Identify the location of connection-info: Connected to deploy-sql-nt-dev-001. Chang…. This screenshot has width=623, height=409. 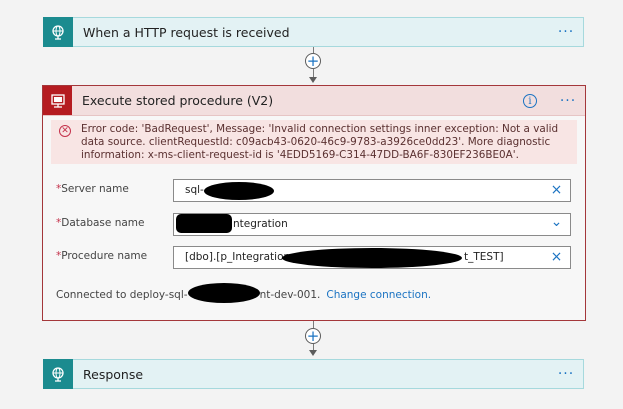
(243, 293).